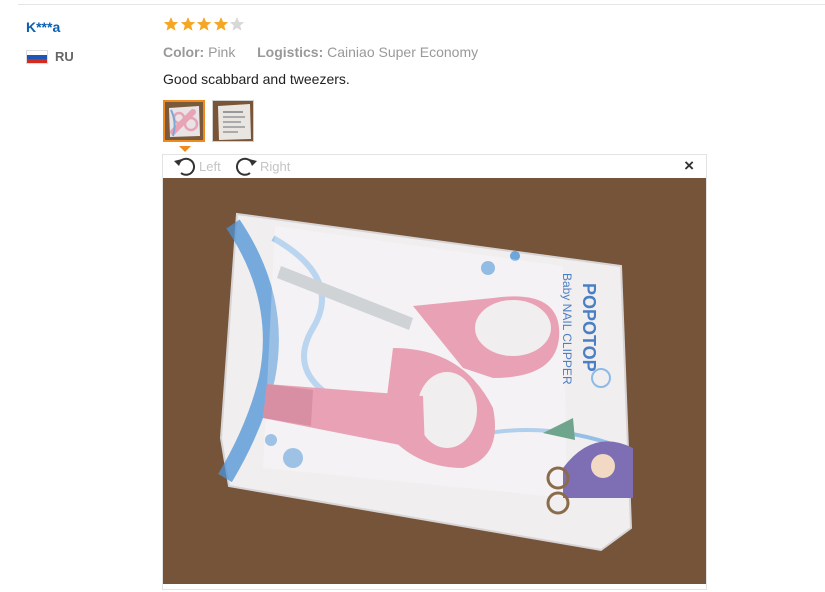 This screenshot has height=592, width=825. What do you see at coordinates (43, 27) in the screenshot?
I see `reviewer-name: K***a` at bounding box center [43, 27].